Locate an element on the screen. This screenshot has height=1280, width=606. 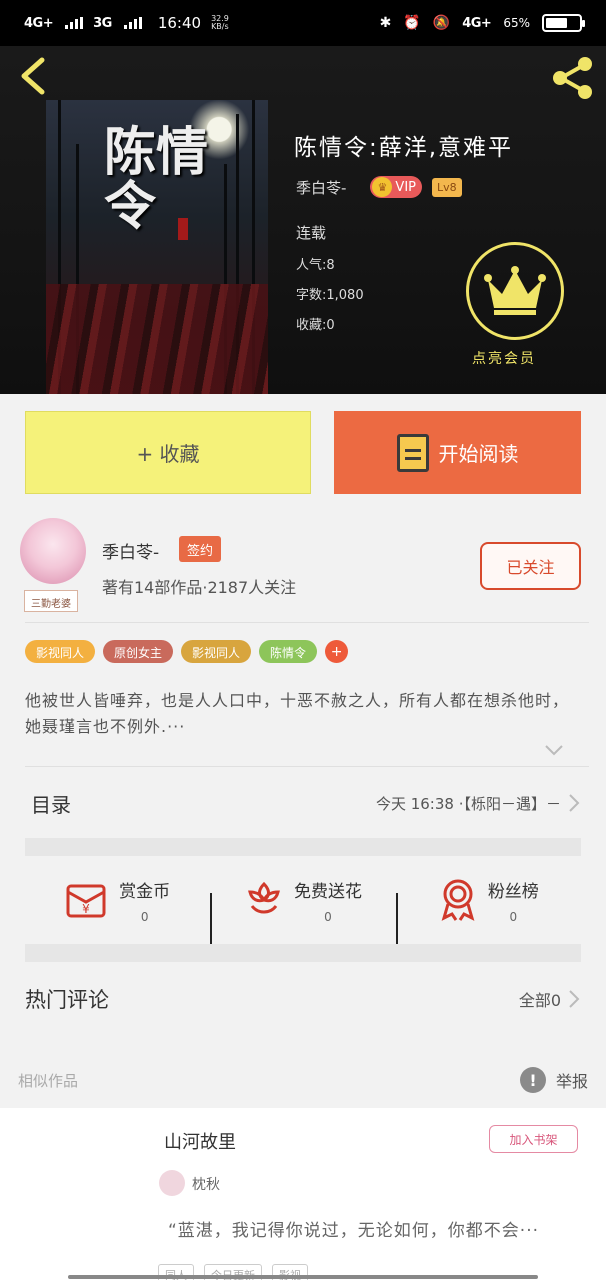
start-reading-button: 开始阅读 is located at coordinates (457, 452).